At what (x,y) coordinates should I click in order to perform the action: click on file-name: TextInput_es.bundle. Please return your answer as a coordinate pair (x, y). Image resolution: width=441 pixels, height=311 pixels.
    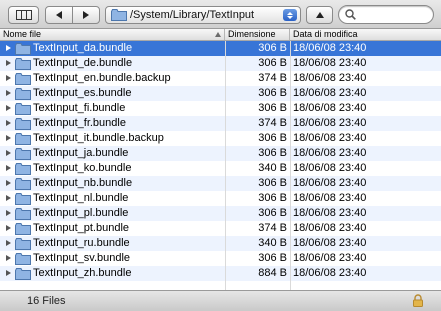
    Looking at the image, I should click on (82, 93).